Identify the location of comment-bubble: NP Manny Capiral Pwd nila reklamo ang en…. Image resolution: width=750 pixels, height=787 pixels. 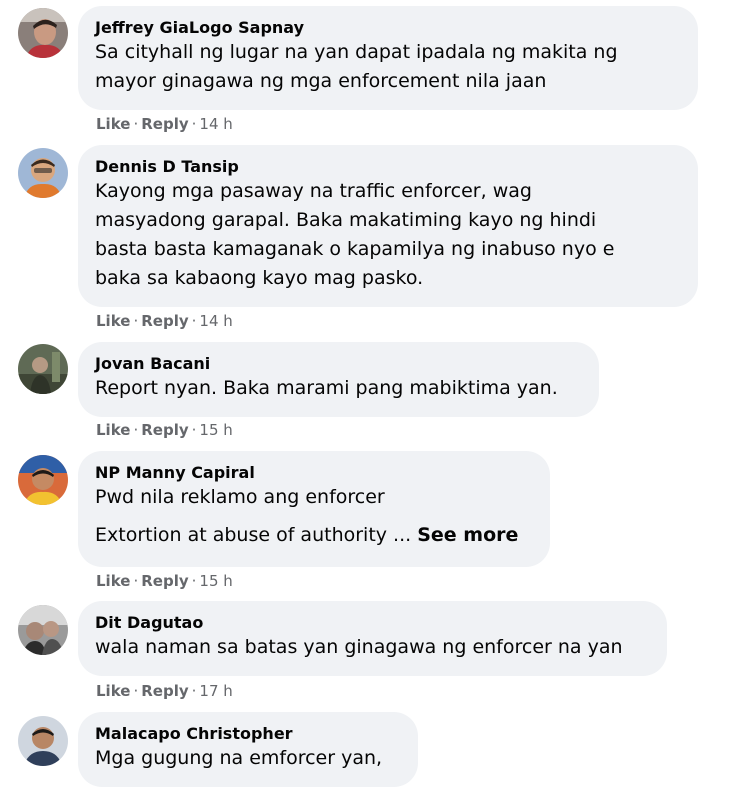
(314, 509).